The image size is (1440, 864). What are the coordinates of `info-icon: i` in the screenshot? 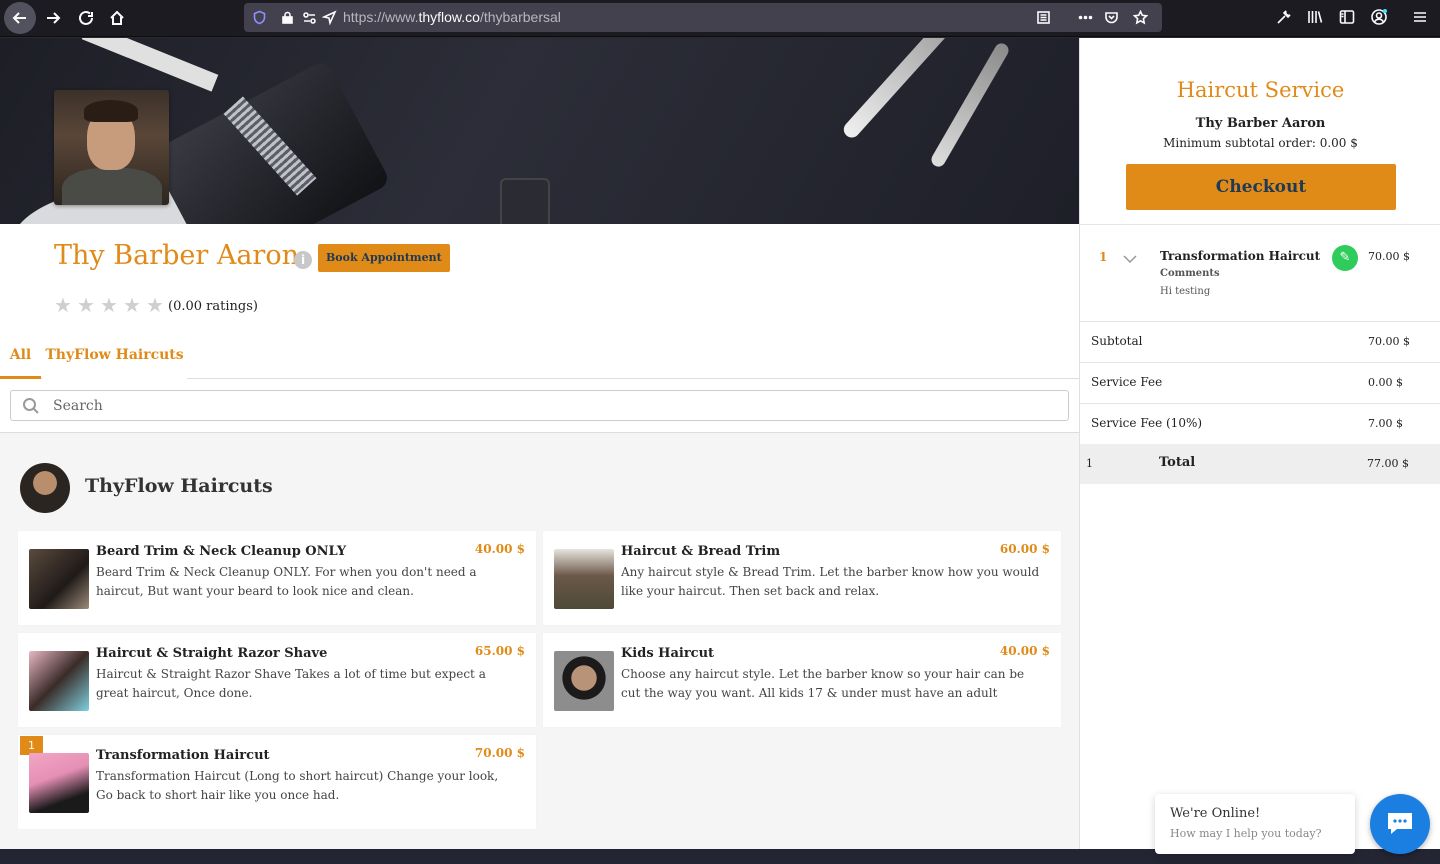 It's located at (303, 260).